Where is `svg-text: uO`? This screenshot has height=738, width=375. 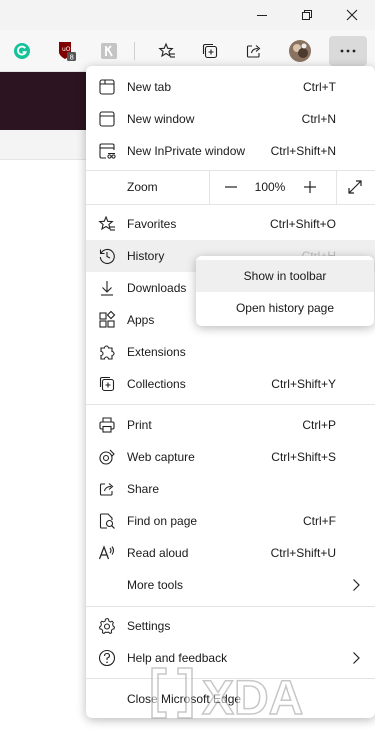 svg-text: uO is located at coordinates (66, 49).